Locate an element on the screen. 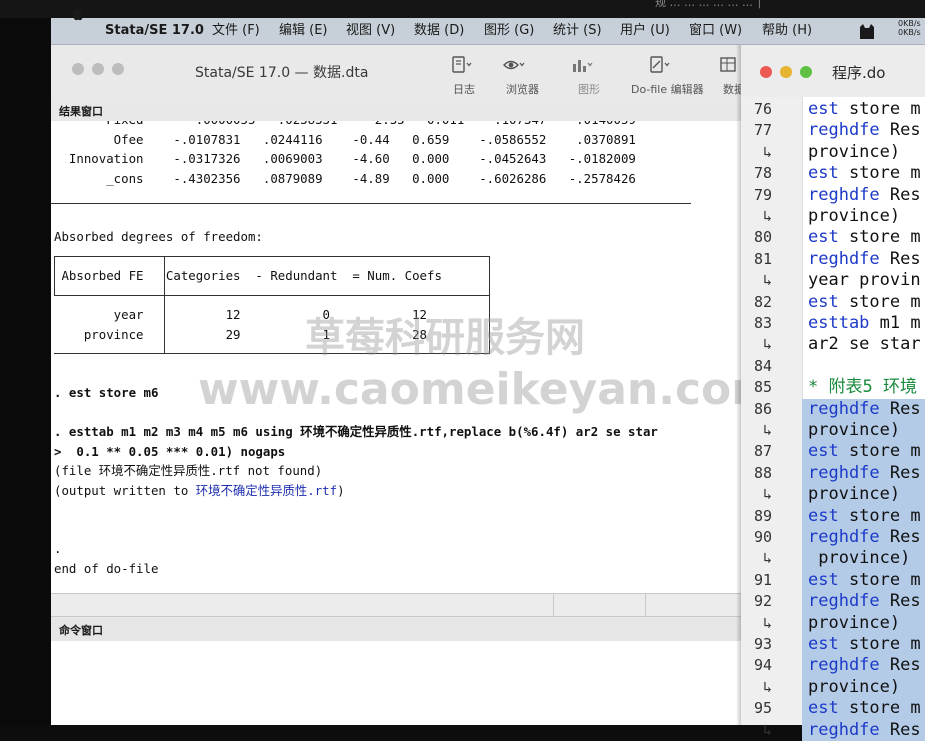 This screenshot has height=741, width=925. net-download: 0KB/s is located at coordinates (909, 32).